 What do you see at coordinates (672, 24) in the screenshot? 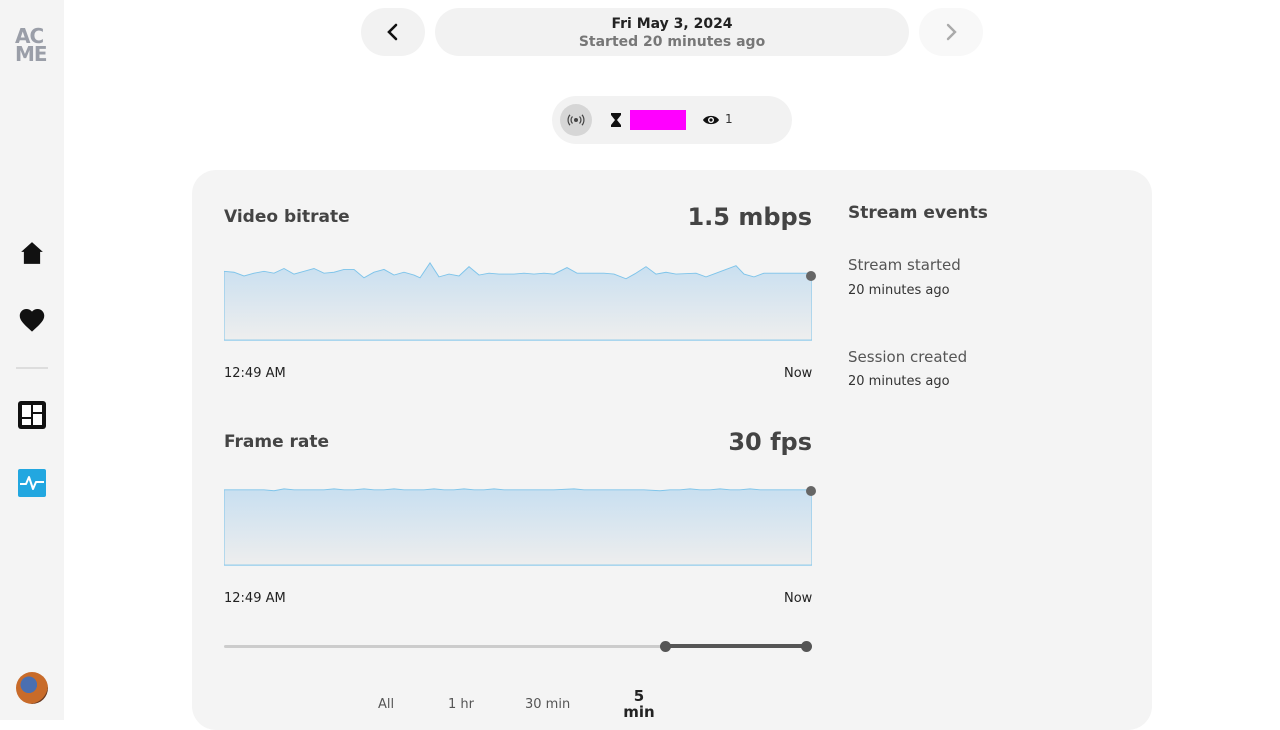
I see `session-date: Fri May 3, 2024` at bounding box center [672, 24].